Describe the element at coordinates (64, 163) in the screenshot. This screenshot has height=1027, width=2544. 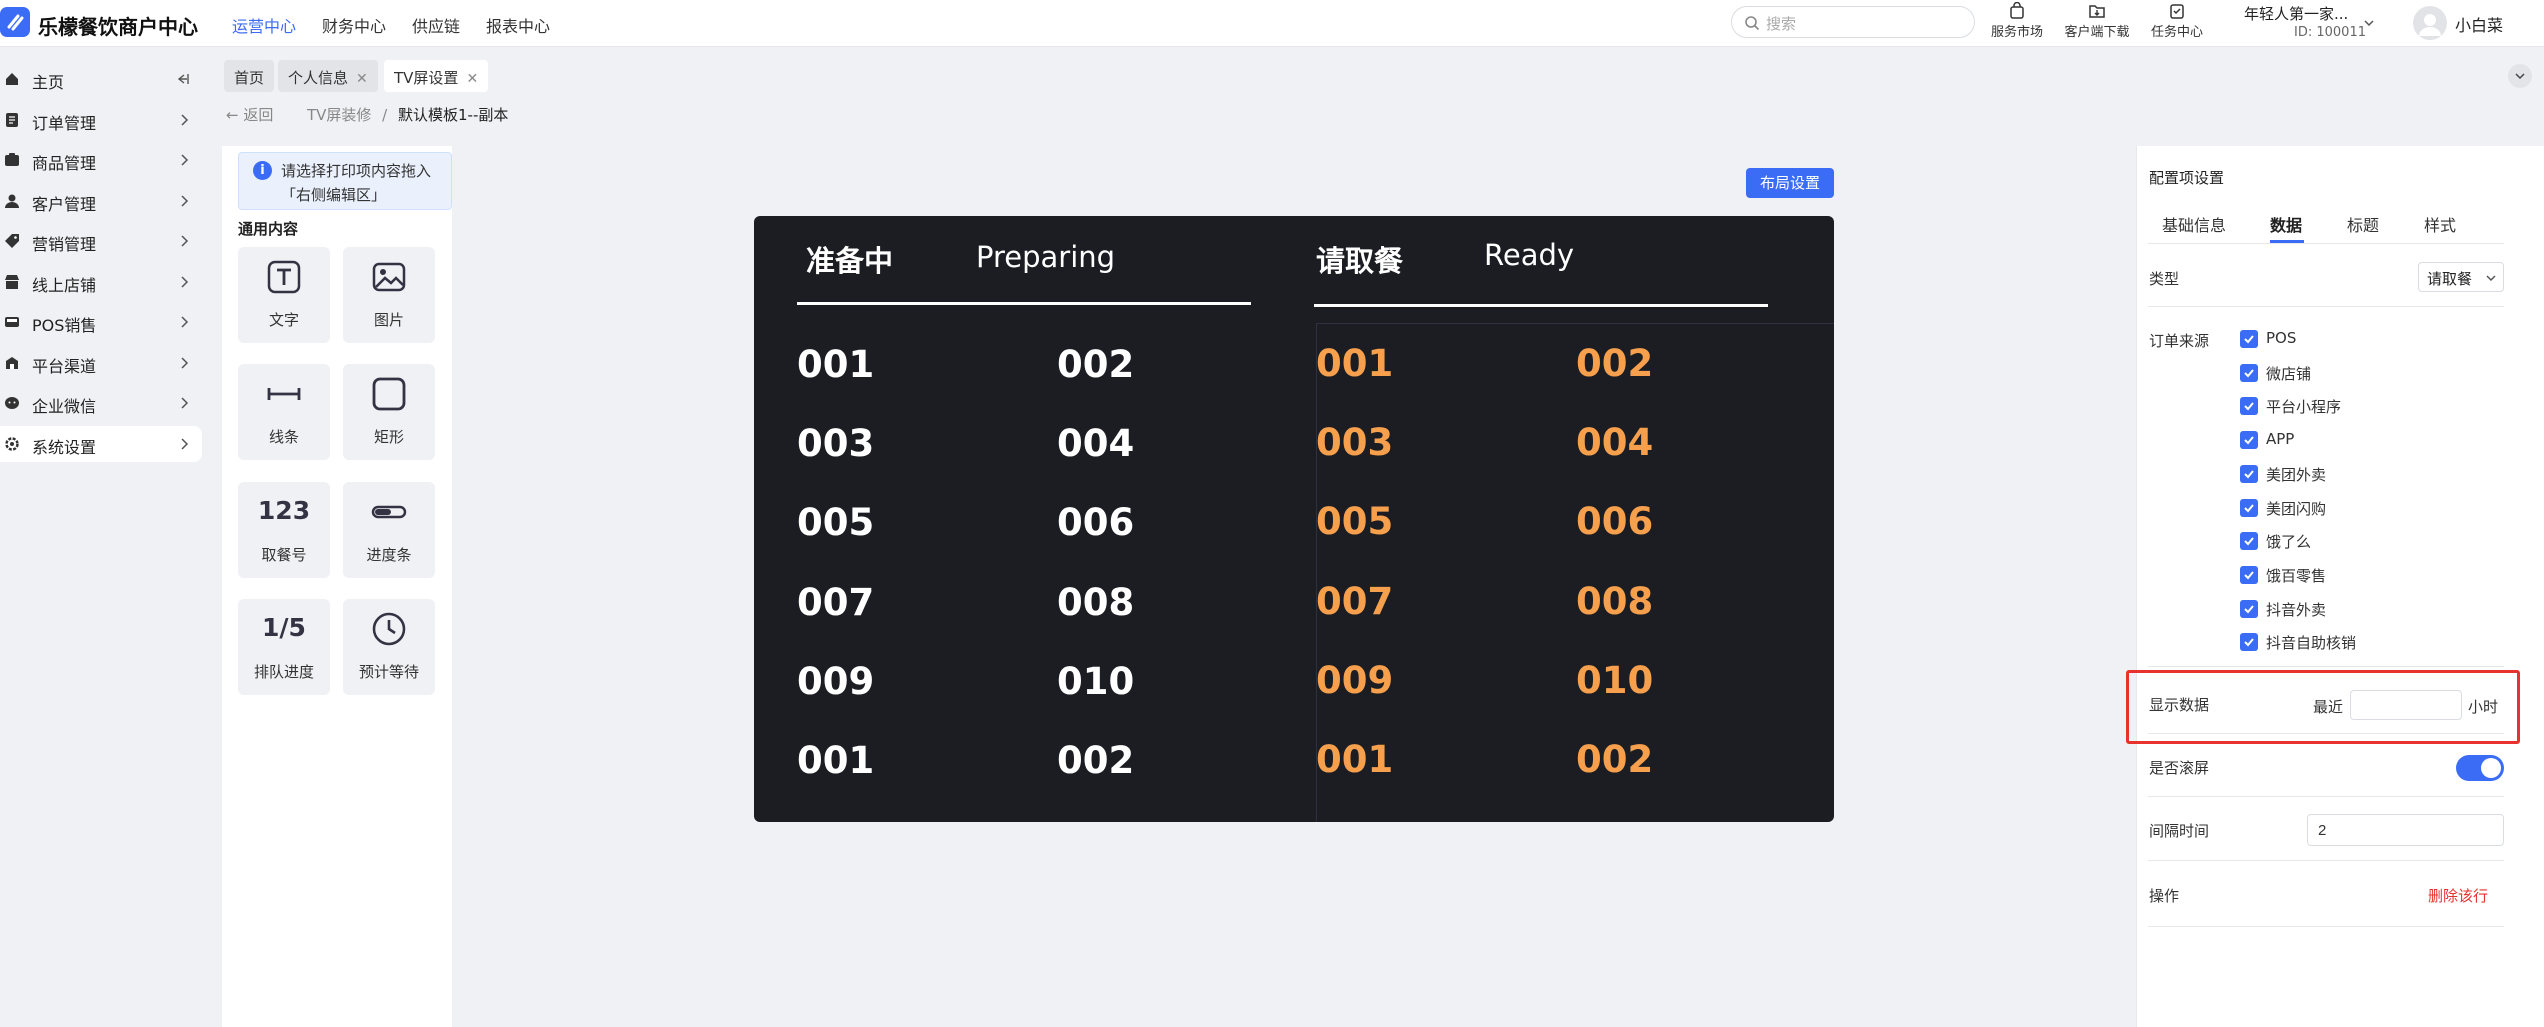
I see `sidebar-item-label: 商品管理` at that location.